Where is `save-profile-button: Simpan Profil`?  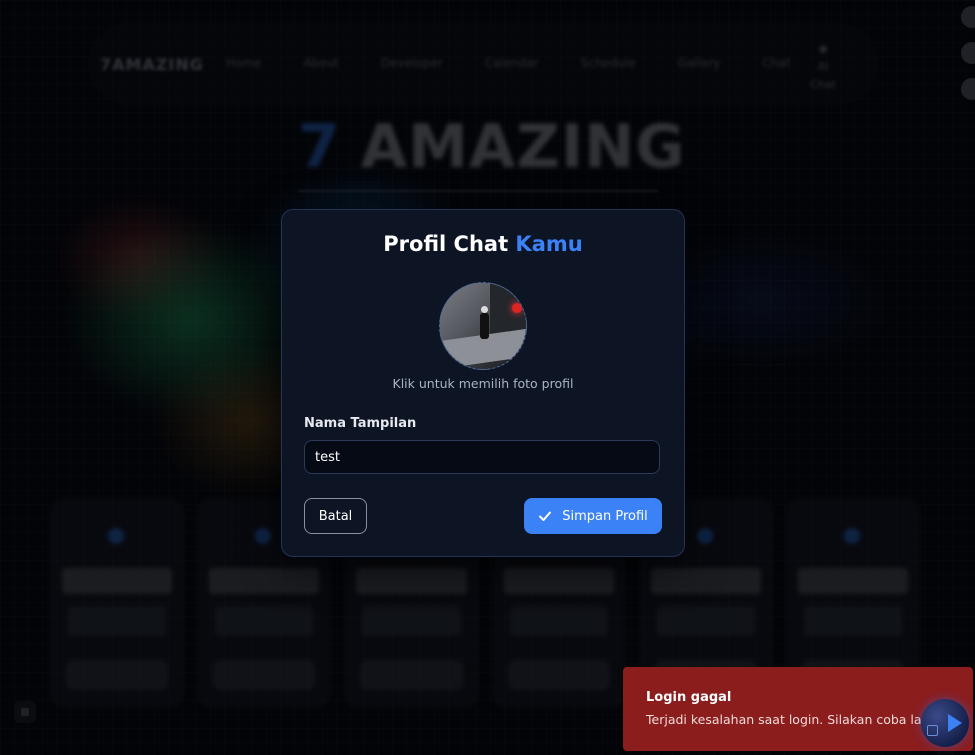 save-profile-button: Simpan Profil is located at coordinates (593, 516).